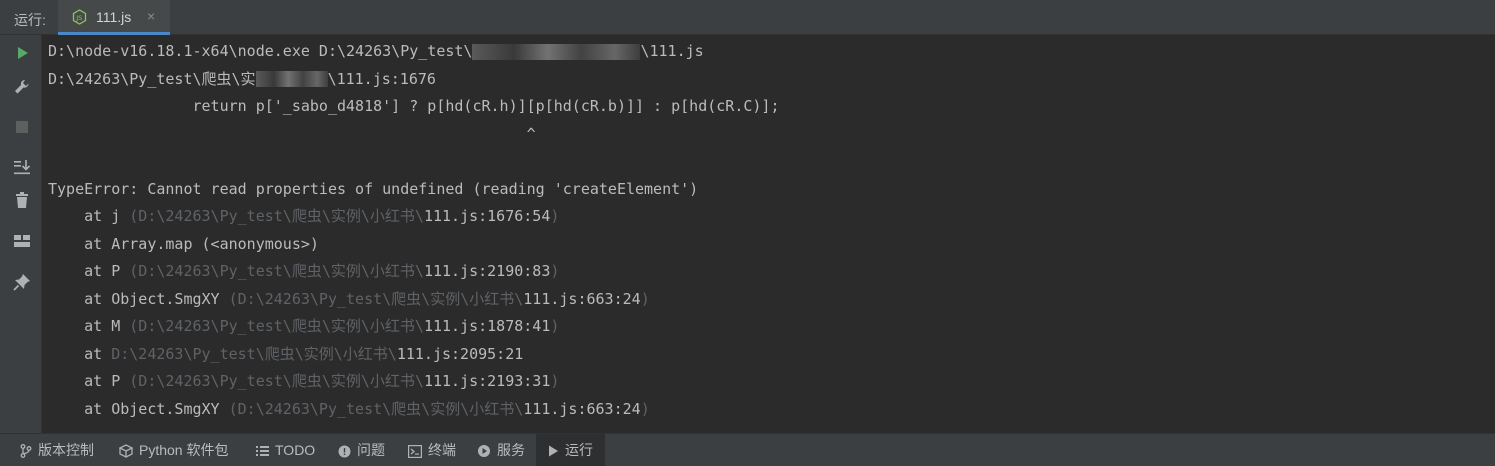  I want to click on file-link: 111.js:2095:21, so click(460, 354).